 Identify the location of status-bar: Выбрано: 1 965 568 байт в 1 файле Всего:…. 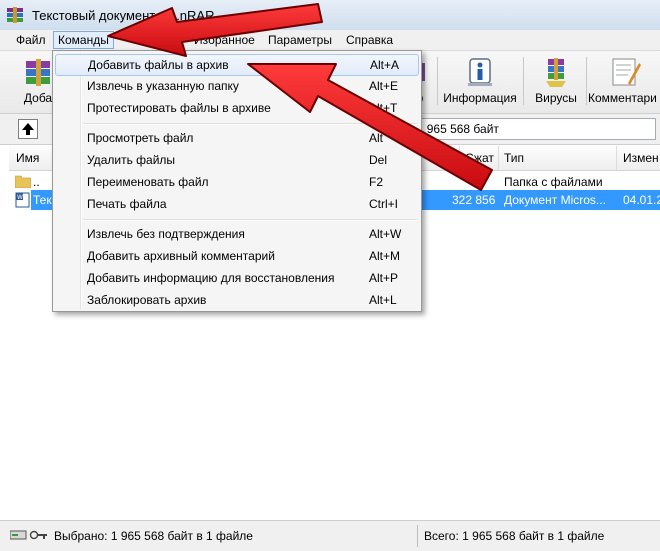
(330, 535).